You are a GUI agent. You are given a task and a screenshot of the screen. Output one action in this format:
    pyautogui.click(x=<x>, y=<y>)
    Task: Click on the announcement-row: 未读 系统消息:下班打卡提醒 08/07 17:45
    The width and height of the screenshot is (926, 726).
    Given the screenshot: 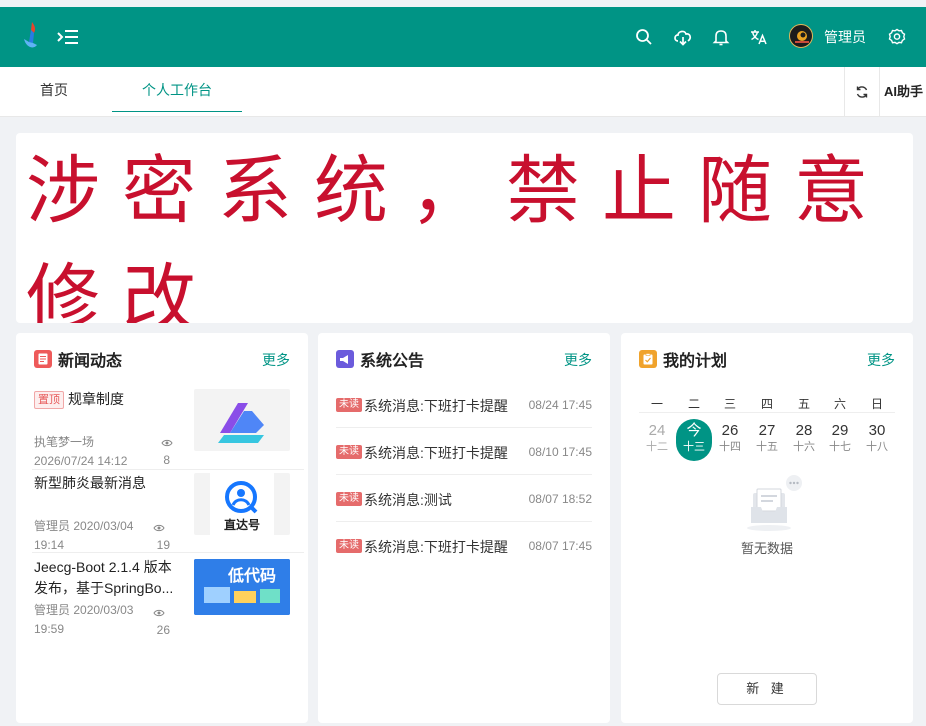 What is the action you would take?
    pyautogui.click(x=464, y=546)
    